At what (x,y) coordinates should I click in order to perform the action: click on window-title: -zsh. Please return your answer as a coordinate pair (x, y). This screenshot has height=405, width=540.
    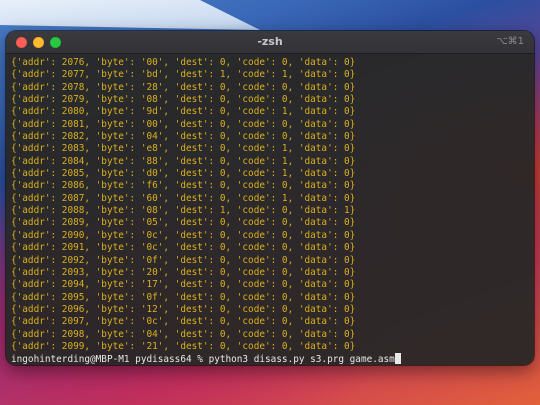
    Looking at the image, I should click on (270, 41).